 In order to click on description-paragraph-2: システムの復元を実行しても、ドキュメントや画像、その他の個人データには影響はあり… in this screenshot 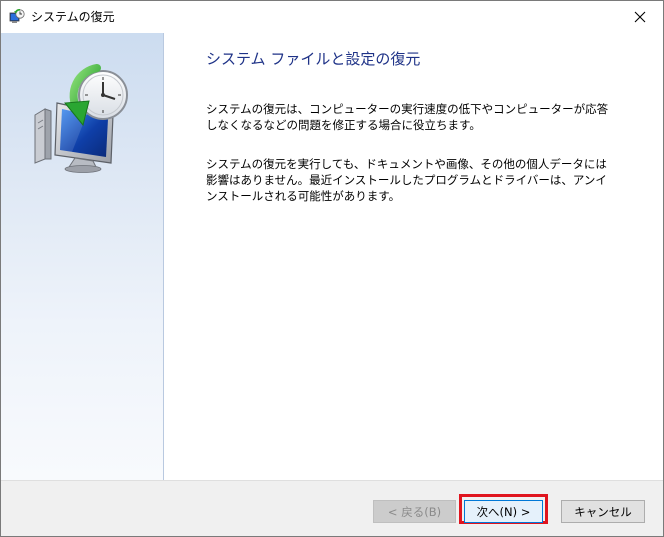, I will do `click(406, 180)`.